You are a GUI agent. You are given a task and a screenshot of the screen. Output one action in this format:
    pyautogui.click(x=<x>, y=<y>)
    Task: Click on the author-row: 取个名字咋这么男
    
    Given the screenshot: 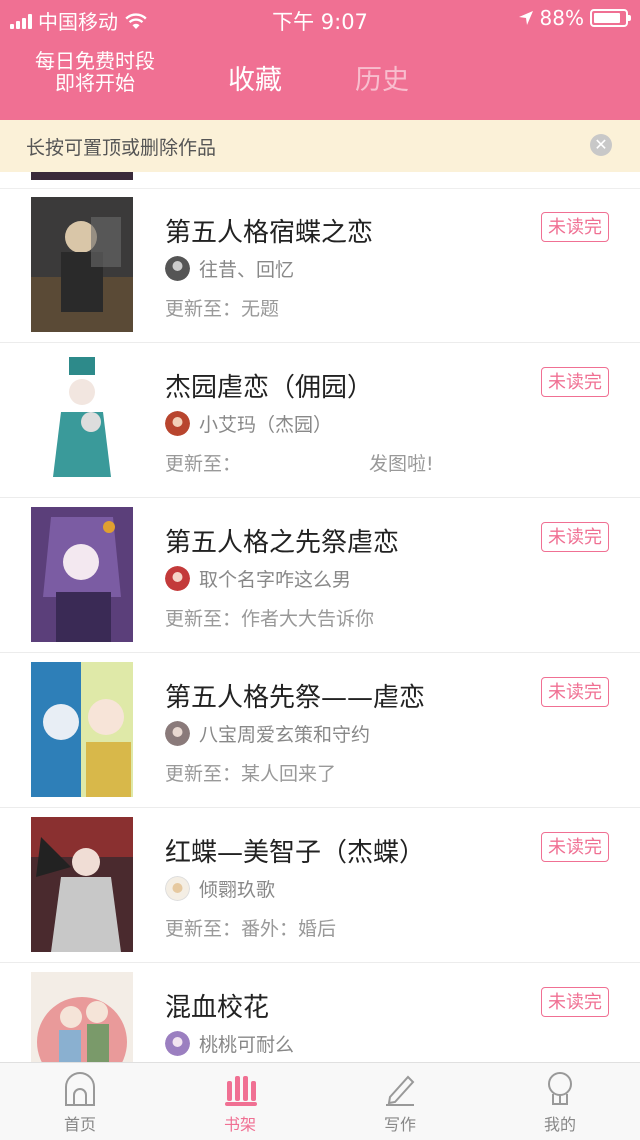 What is the action you would take?
    pyautogui.click(x=258, y=578)
    